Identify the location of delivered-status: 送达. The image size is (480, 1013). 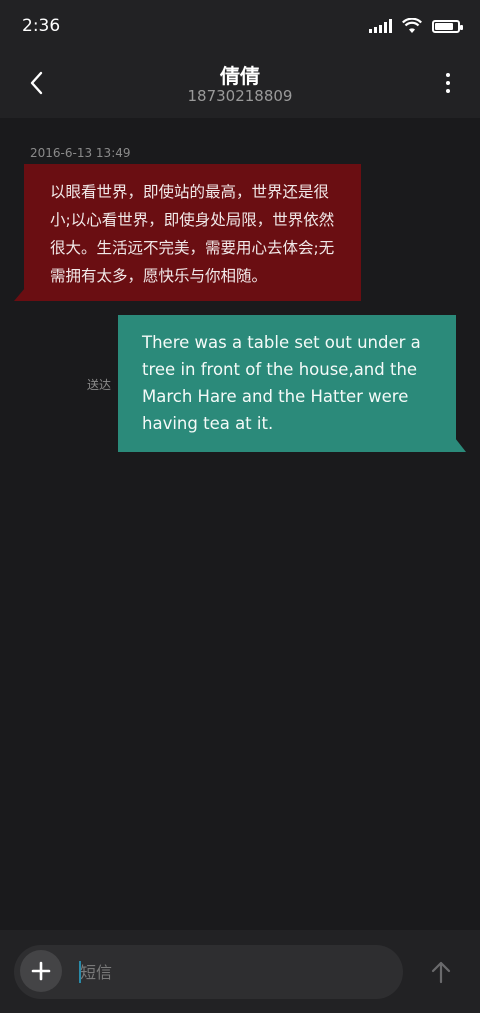
(99, 385).